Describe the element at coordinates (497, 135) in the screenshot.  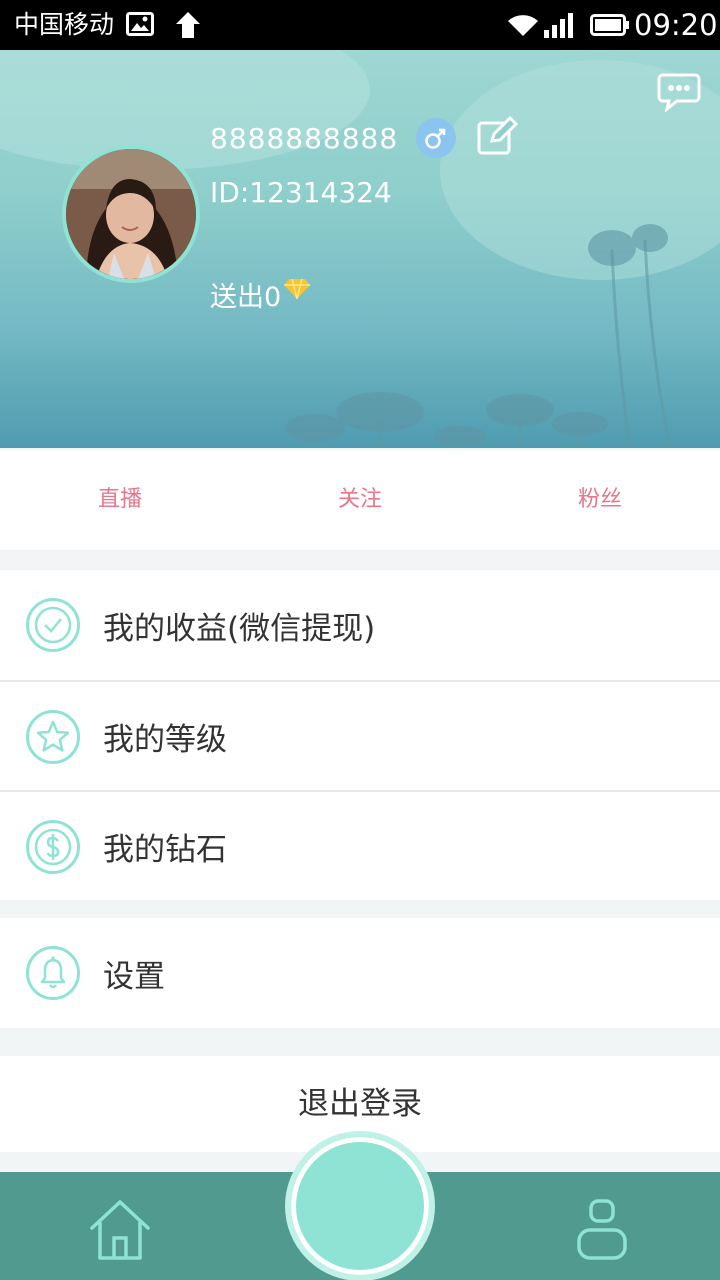
I see `edit-profile-icon` at that location.